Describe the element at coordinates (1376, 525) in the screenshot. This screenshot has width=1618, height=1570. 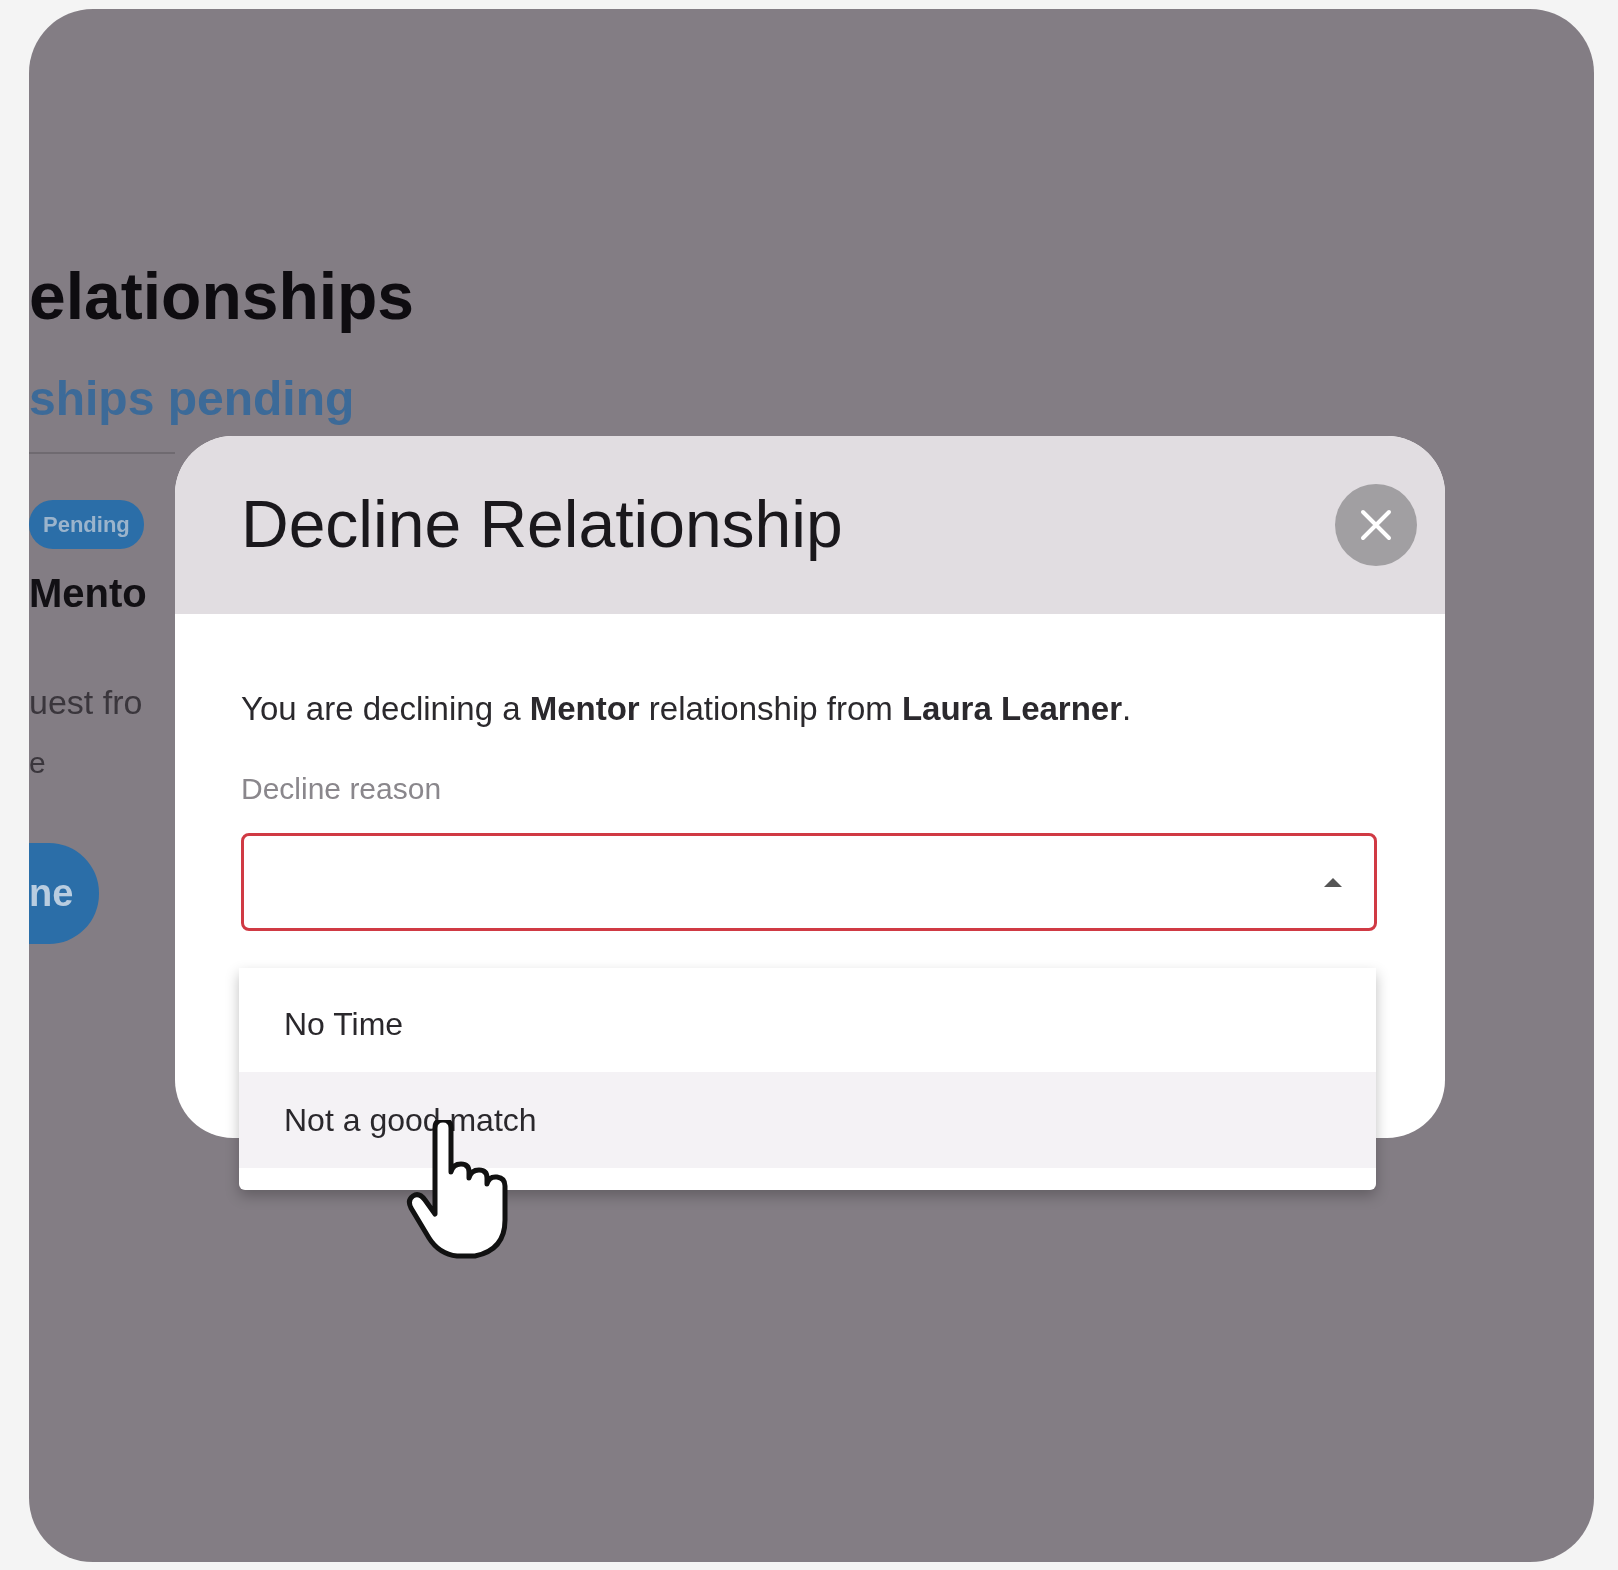
I see `close-icon` at that location.